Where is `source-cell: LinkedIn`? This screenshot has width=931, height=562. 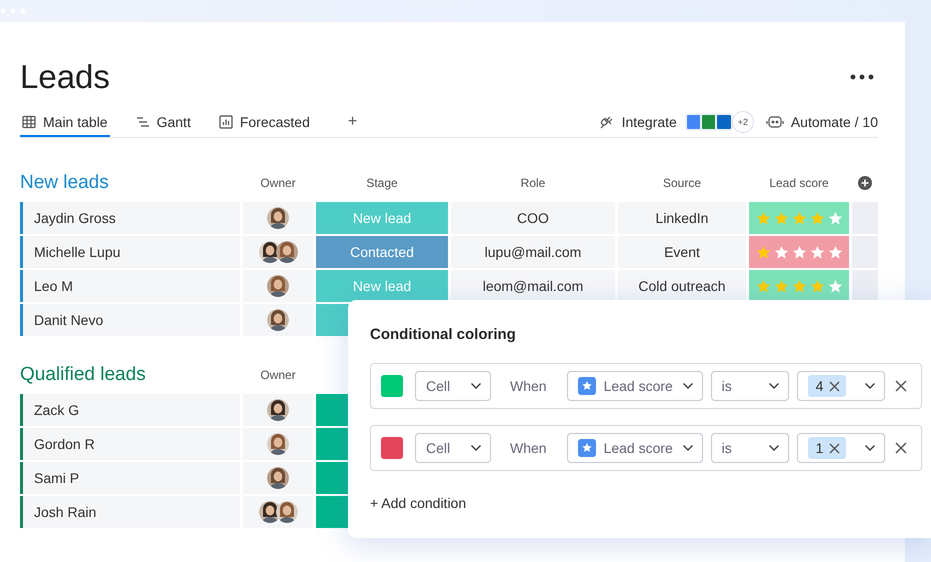 source-cell: LinkedIn is located at coordinates (682, 218).